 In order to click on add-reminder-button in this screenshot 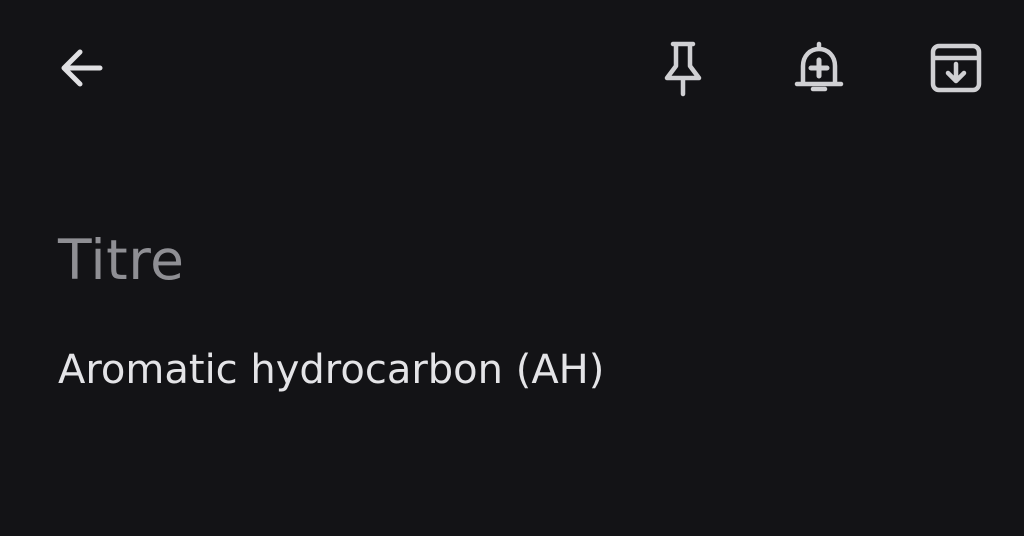, I will do `click(819, 68)`.